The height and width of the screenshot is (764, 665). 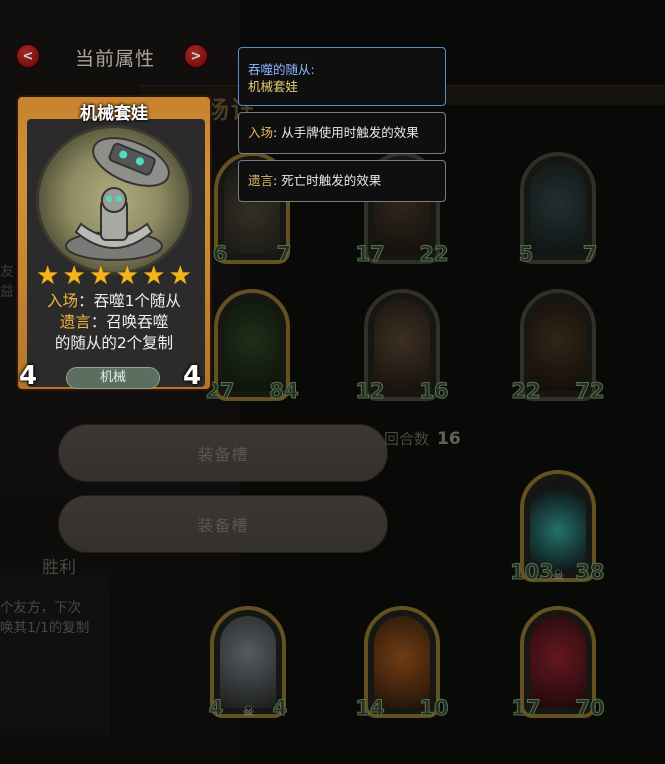 I want to click on turn-counter: 回合数 16, so click(x=422, y=438).